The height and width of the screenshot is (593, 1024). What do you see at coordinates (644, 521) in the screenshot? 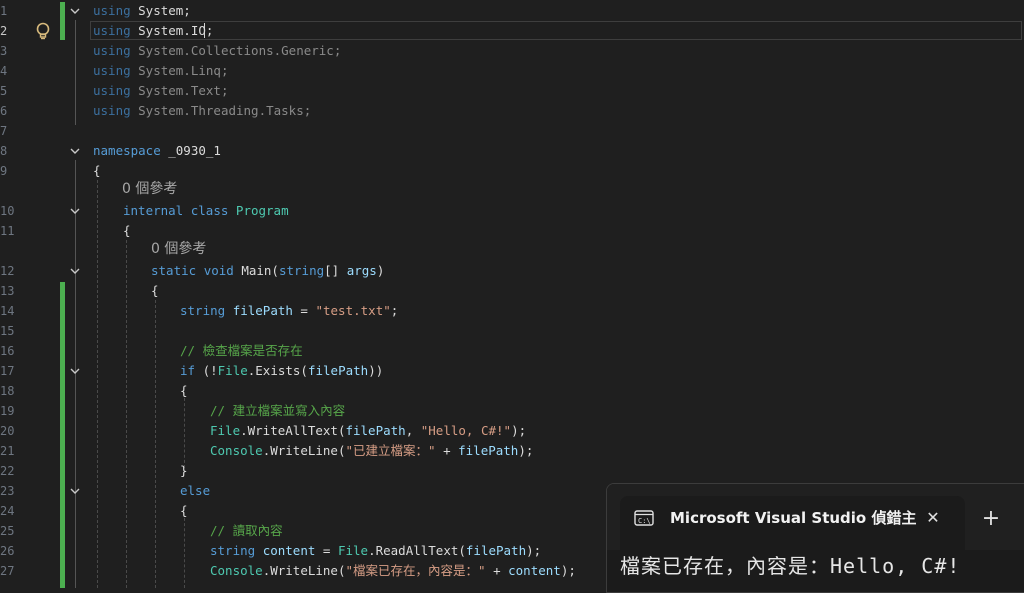
I see `svg-text: C:\` at bounding box center [644, 521].